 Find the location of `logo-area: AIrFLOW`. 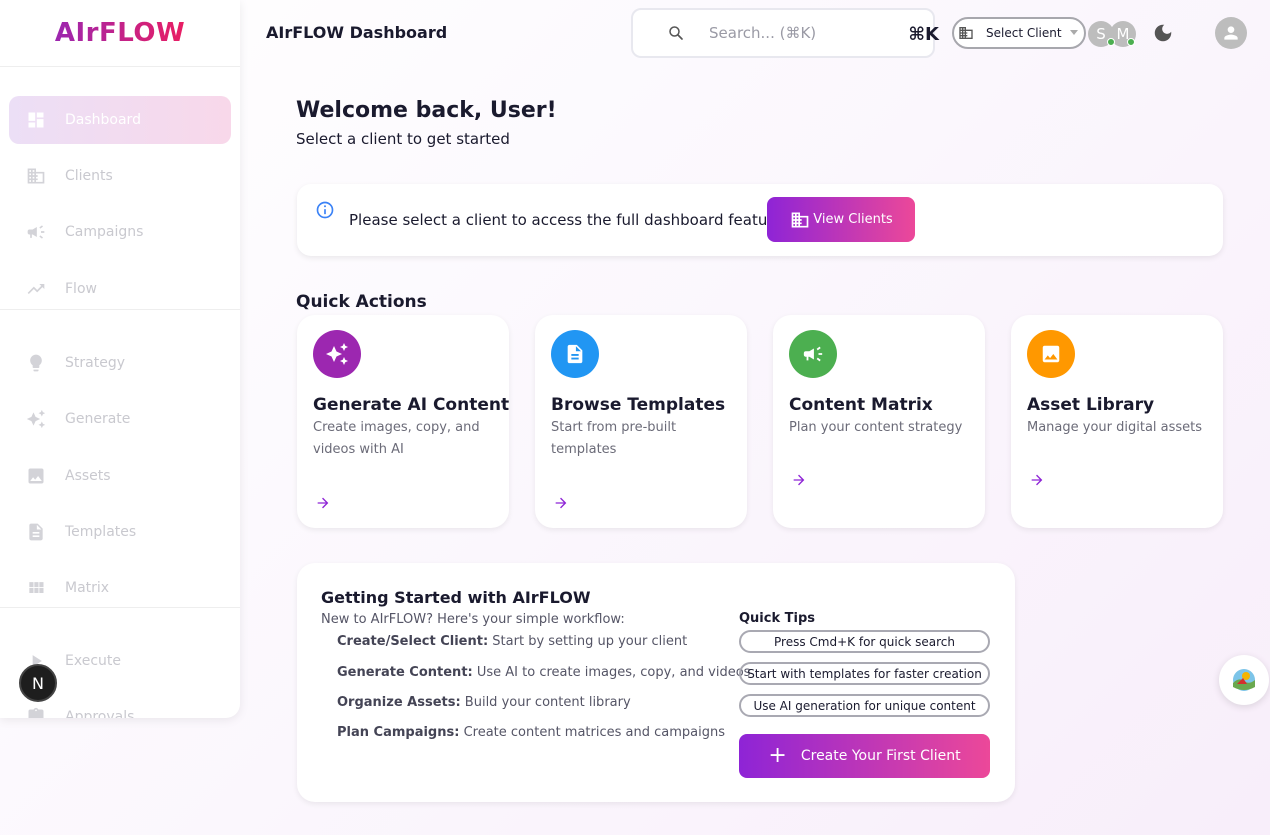

logo-area: AIrFLOW is located at coordinates (120, 33).